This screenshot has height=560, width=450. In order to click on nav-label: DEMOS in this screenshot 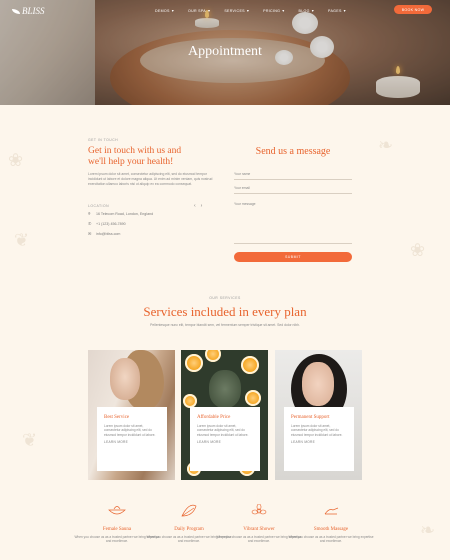, I will do `click(162, 10)`.